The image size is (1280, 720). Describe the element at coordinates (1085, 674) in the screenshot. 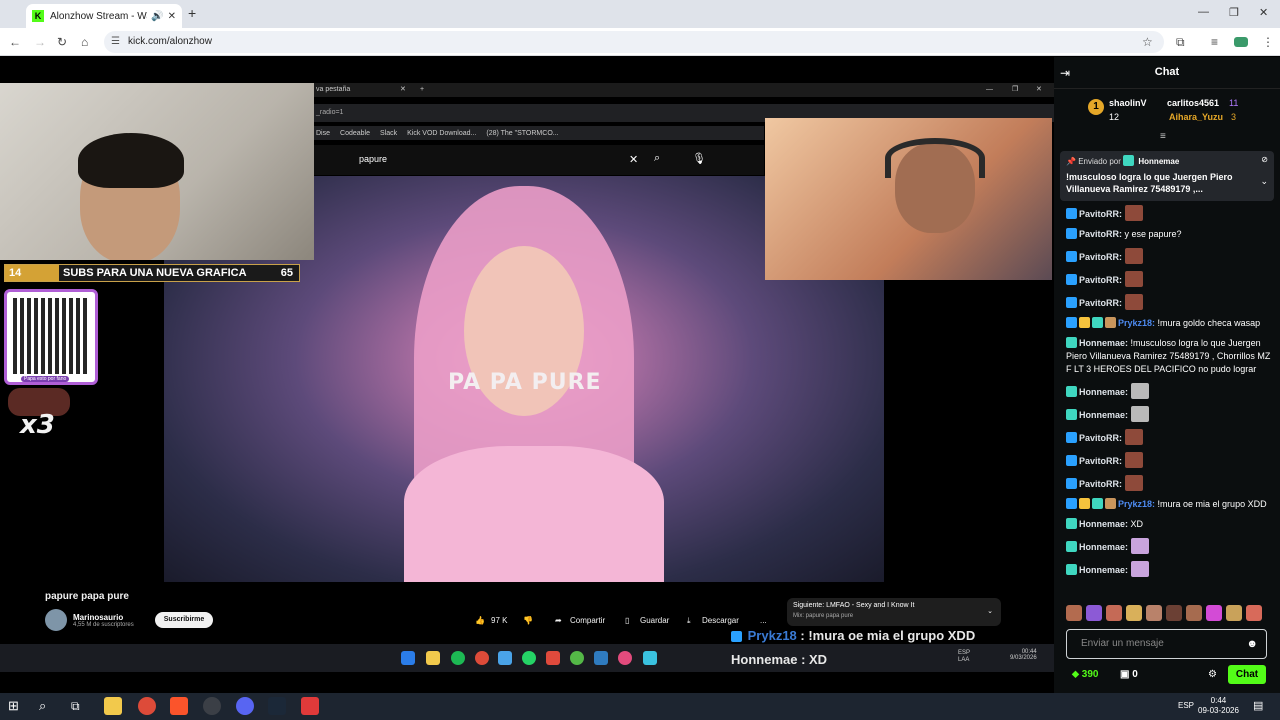

I see `channel-points: ⬥ 390` at that location.